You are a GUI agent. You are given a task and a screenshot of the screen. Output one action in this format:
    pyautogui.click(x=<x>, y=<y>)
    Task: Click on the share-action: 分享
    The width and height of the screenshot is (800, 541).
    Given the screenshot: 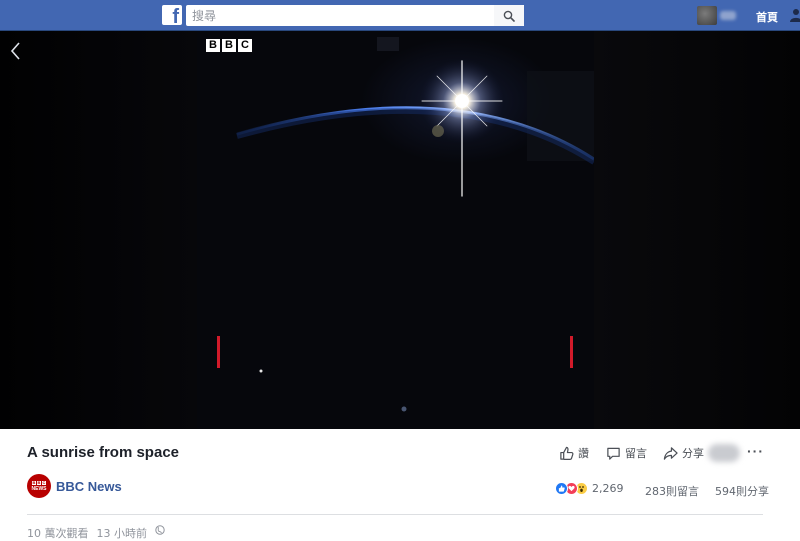 What is the action you would take?
    pyautogui.click(x=683, y=453)
    